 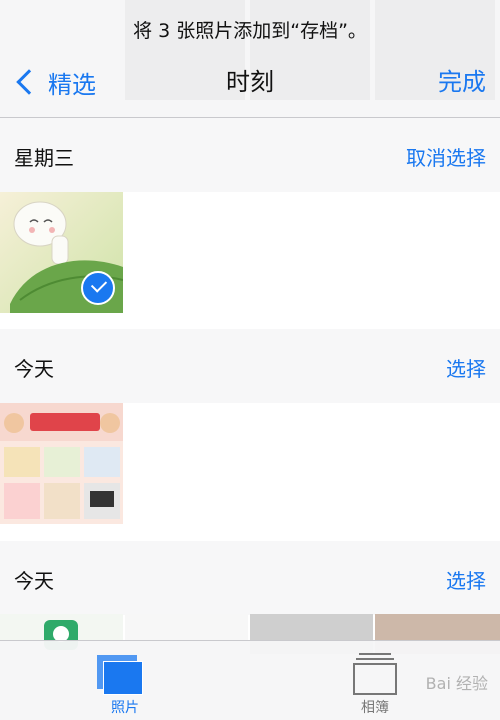 I want to click on checkmark-icon, so click(x=98, y=288).